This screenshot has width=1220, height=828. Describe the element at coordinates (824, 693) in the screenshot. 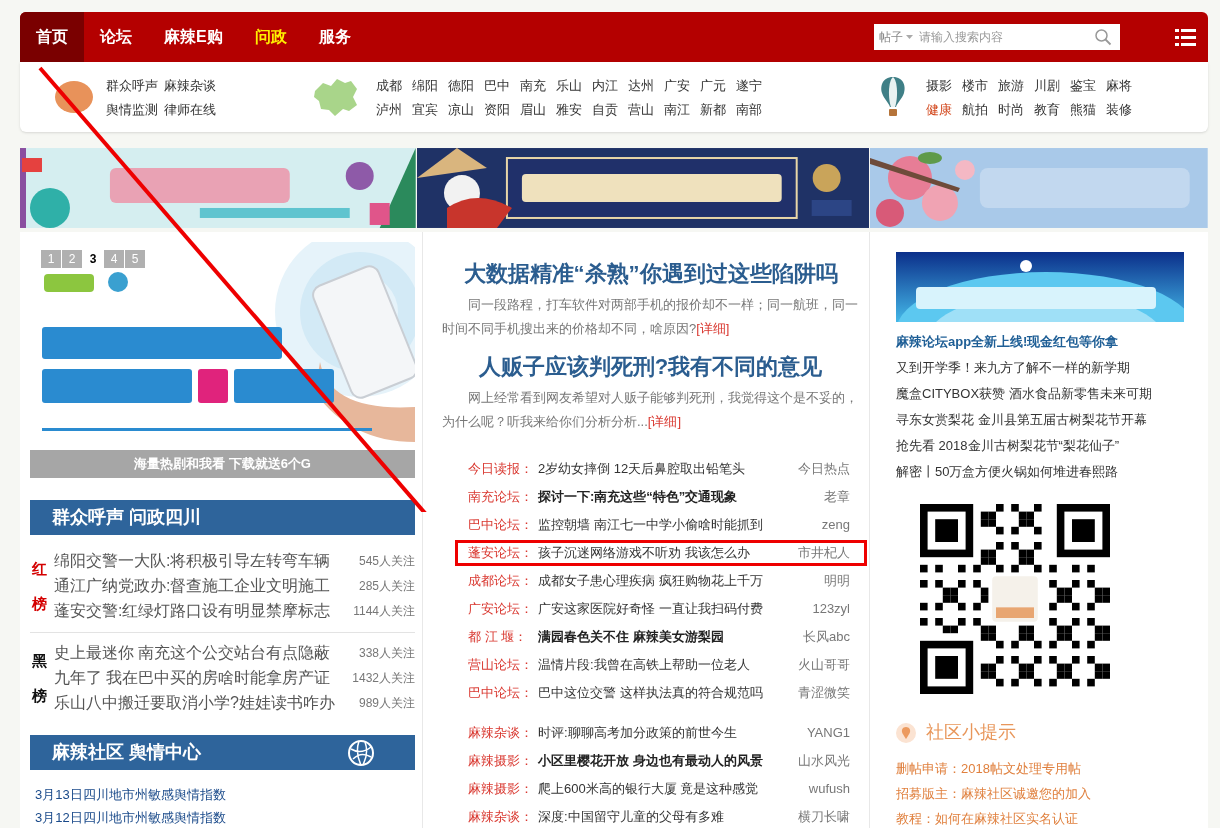

I see `post-author: 青涩微笑` at that location.